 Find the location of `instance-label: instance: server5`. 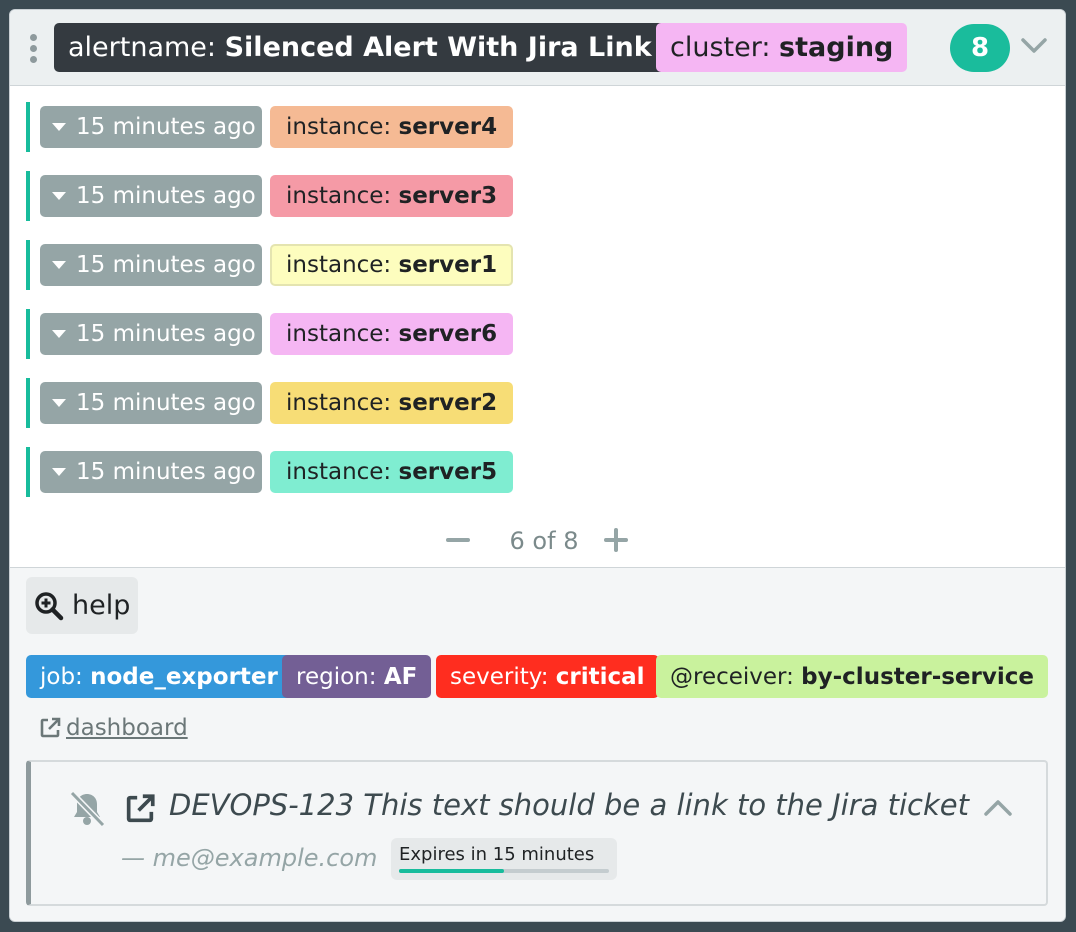

instance-label: instance: server5 is located at coordinates (392, 472).